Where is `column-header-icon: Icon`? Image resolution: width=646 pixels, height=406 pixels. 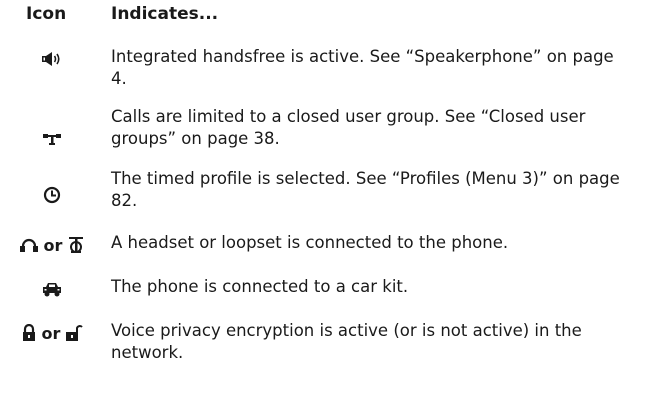
column-header-icon: Icon is located at coordinates (46, 14).